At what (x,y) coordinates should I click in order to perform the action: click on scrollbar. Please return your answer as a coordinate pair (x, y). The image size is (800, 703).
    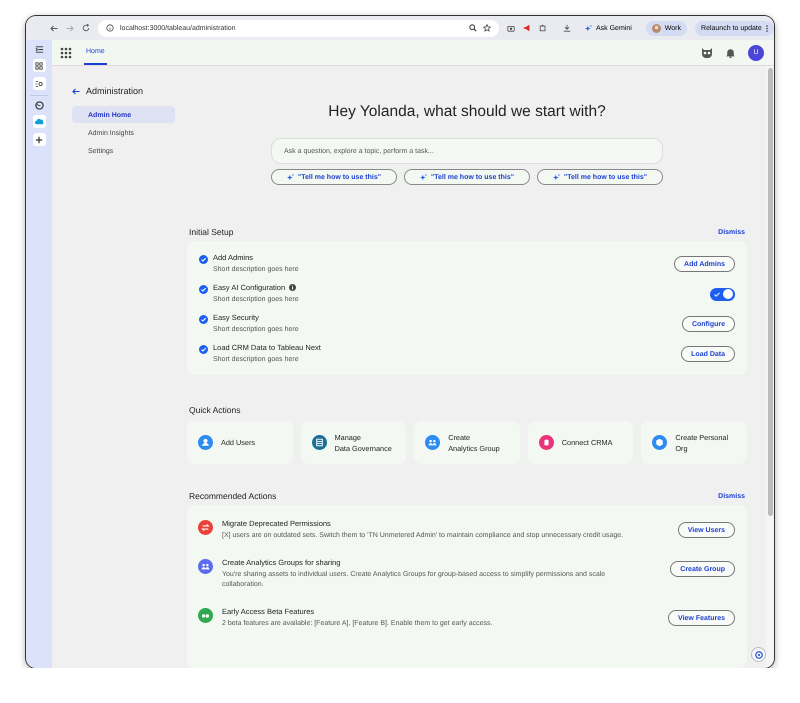
    Looking at the image, I should click on (770, 367).